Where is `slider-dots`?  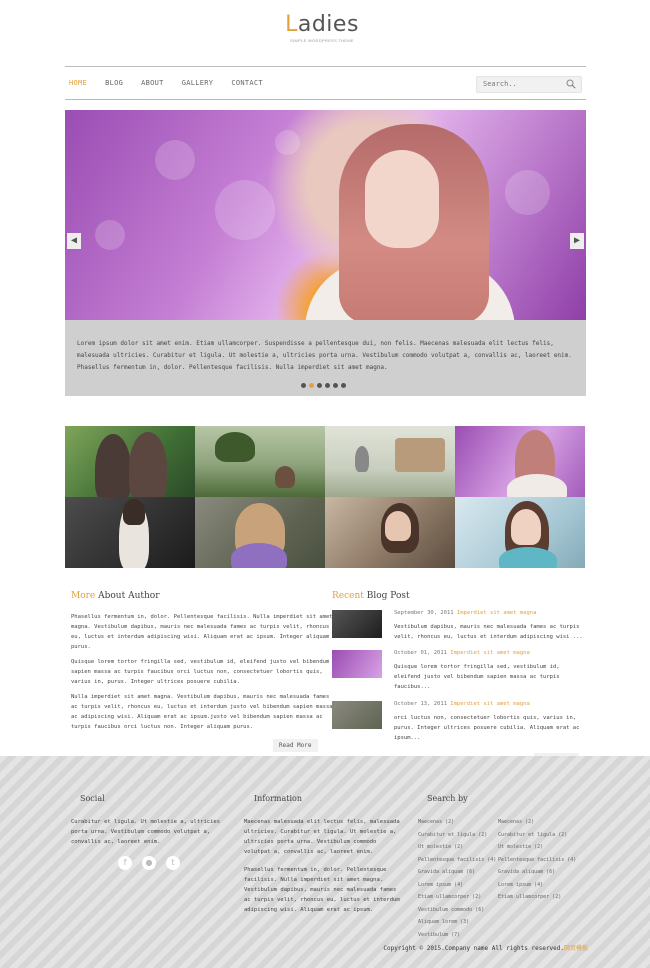
slider-dots is located at coordinates (323, 385).